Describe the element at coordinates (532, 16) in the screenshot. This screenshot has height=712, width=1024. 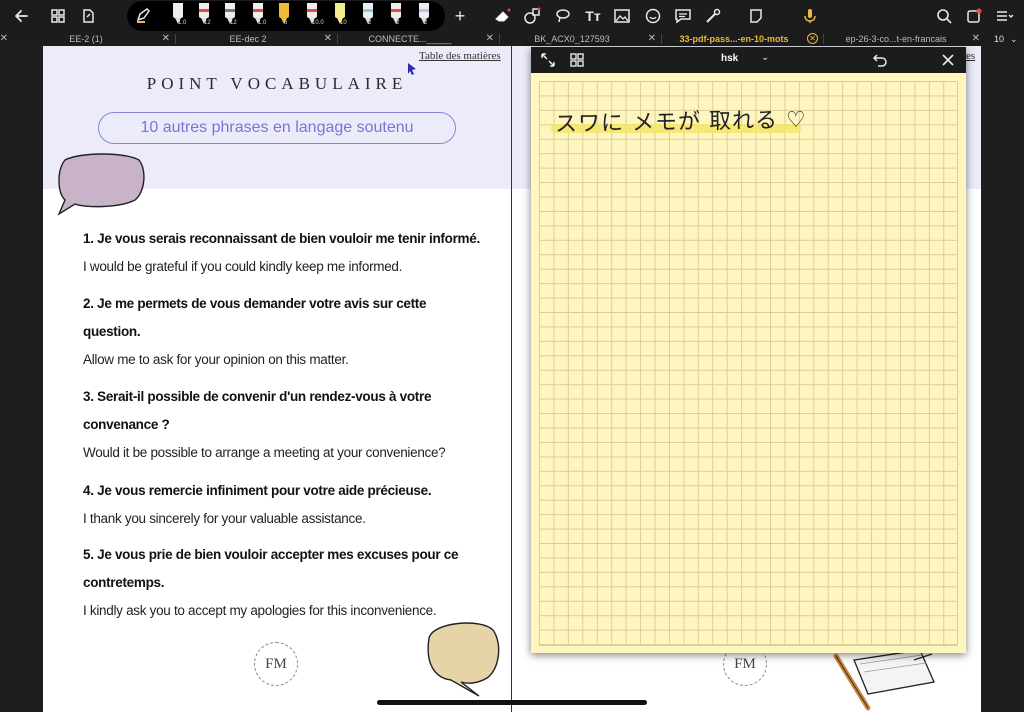
I see `shapes-icon` at that location.